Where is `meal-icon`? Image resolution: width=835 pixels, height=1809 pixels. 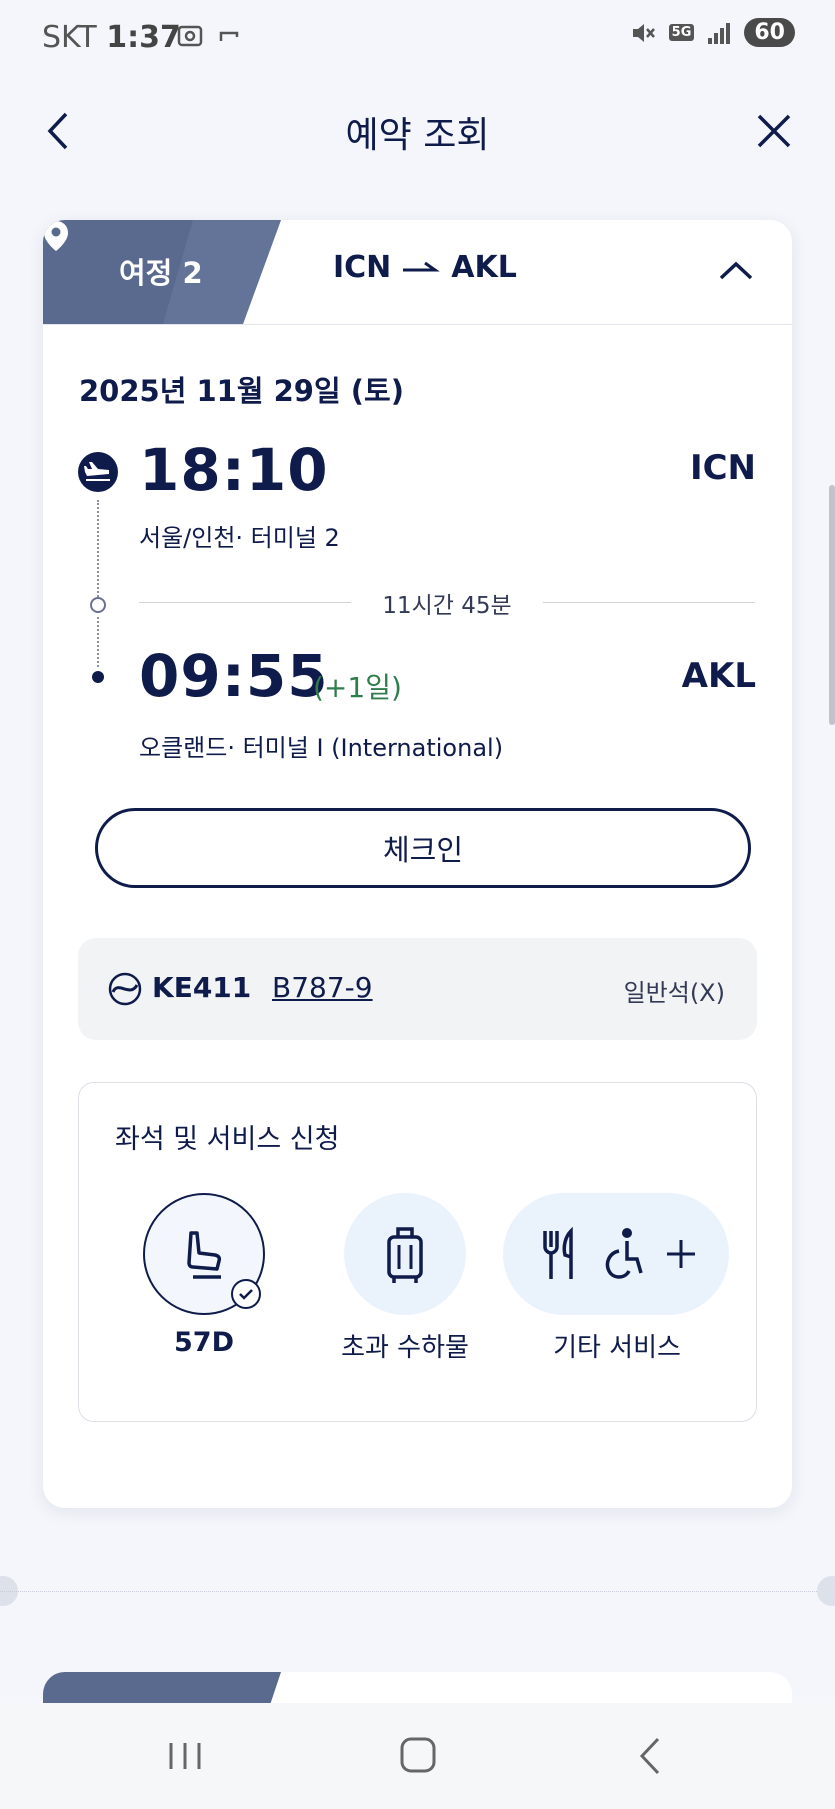 meal-icon is located at coordinates (558, 1252).